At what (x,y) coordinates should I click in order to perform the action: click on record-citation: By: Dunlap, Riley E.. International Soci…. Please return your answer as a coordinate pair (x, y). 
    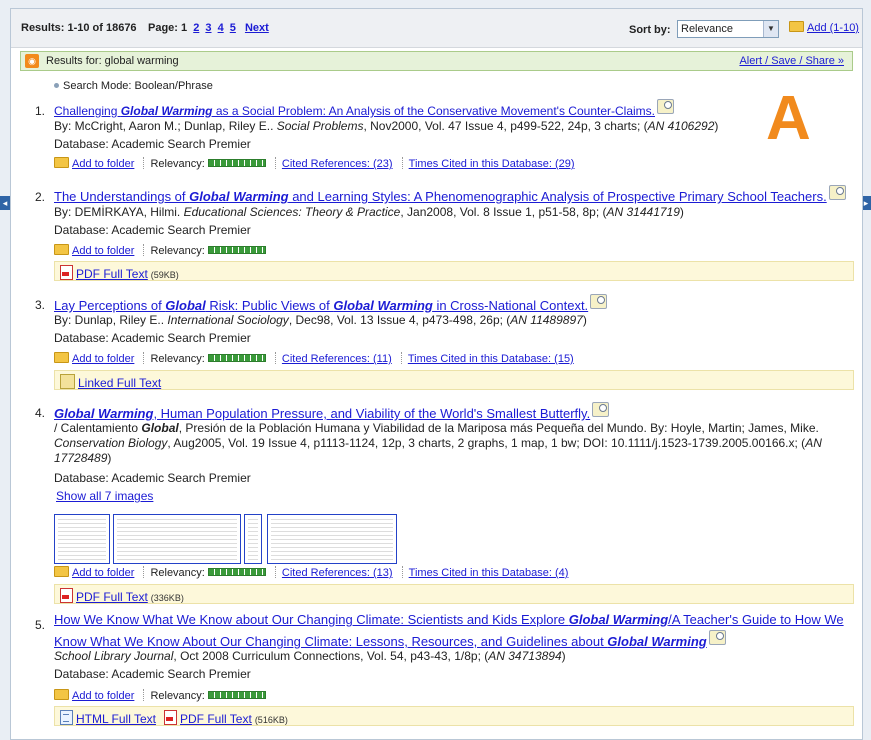
    Looking at the image, I should click on (320, 320).